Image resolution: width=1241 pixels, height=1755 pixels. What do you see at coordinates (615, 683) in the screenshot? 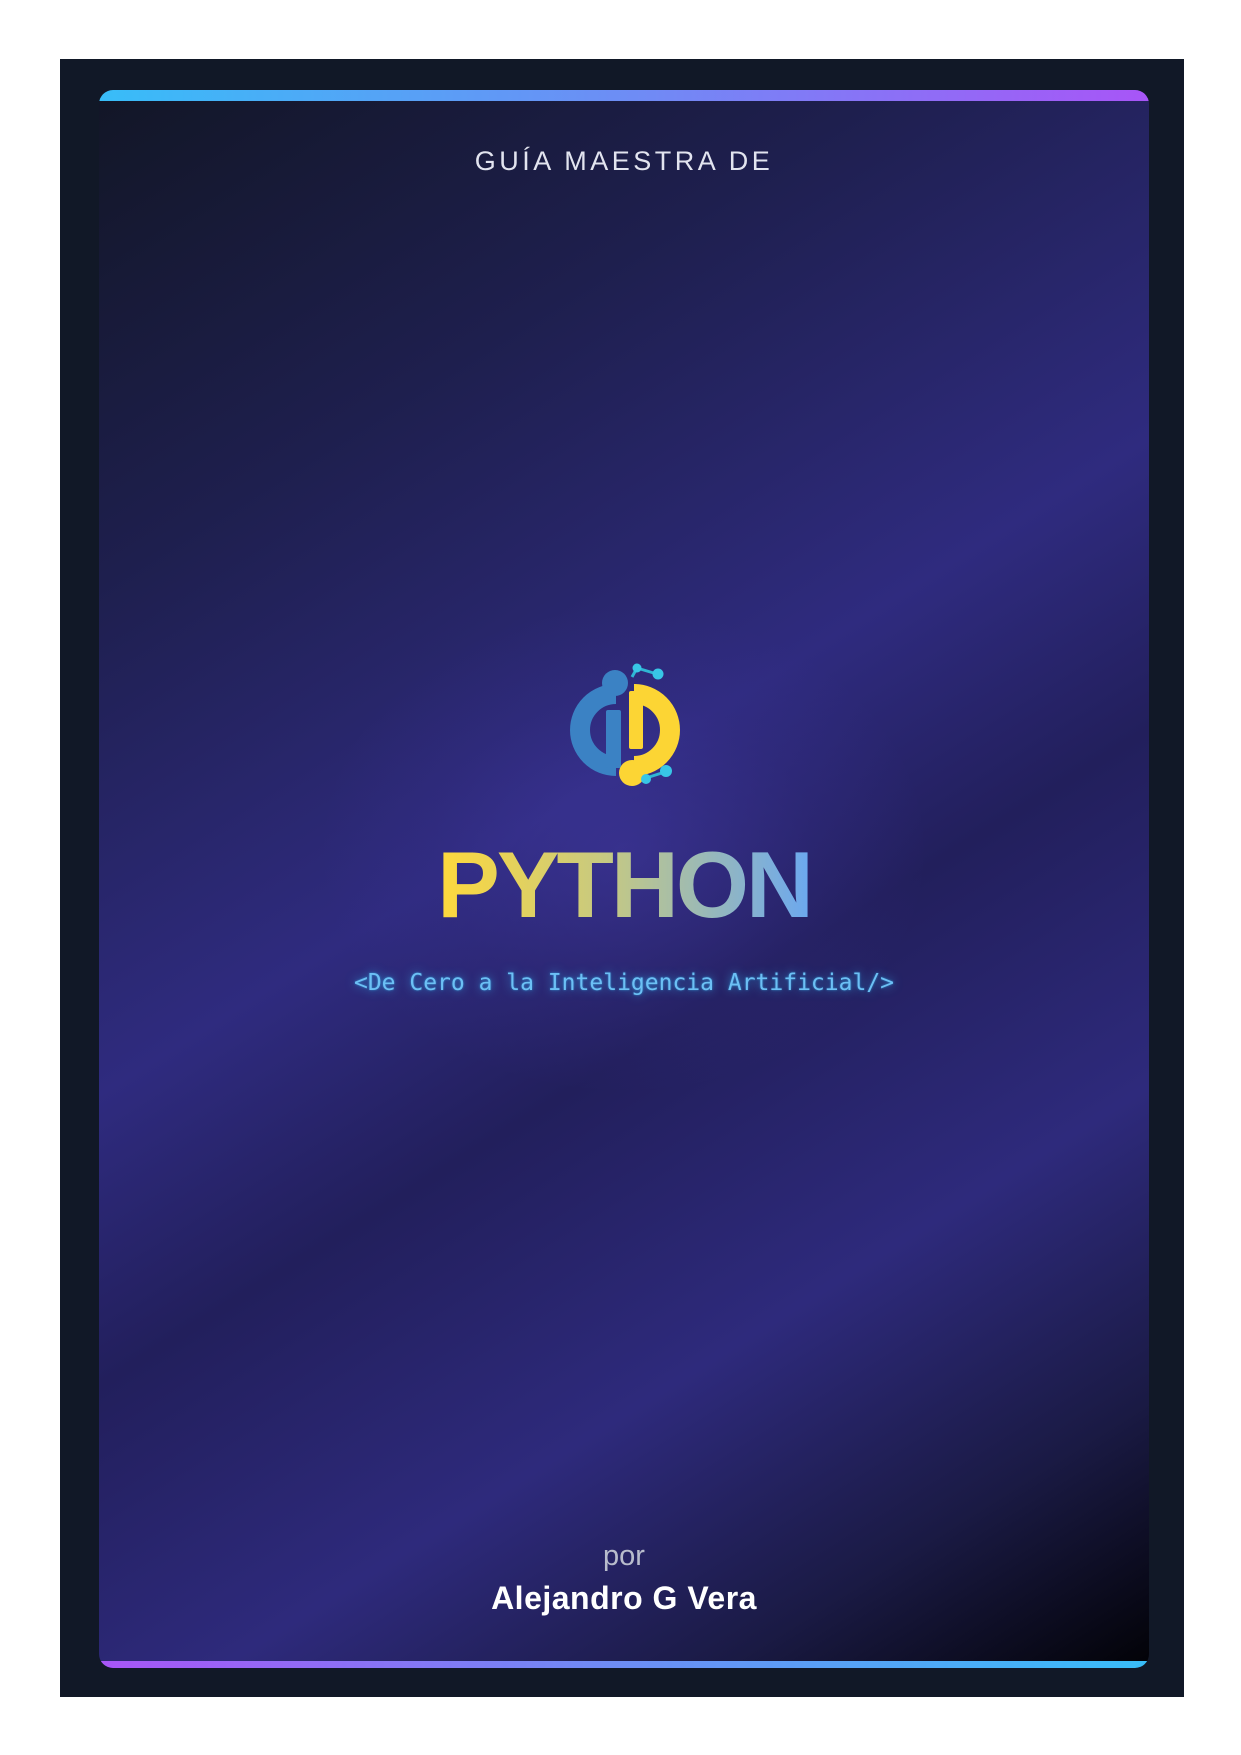
I see `logo-blue-dot` at bounding box center [615, 683].